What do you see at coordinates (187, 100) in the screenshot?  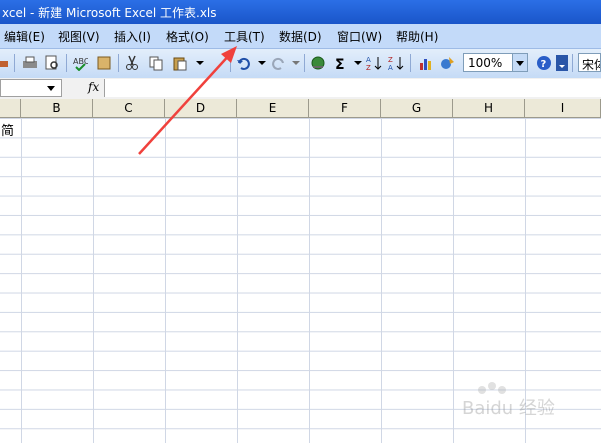 I see `annotation-arrow` at bounding box center [187, 100].